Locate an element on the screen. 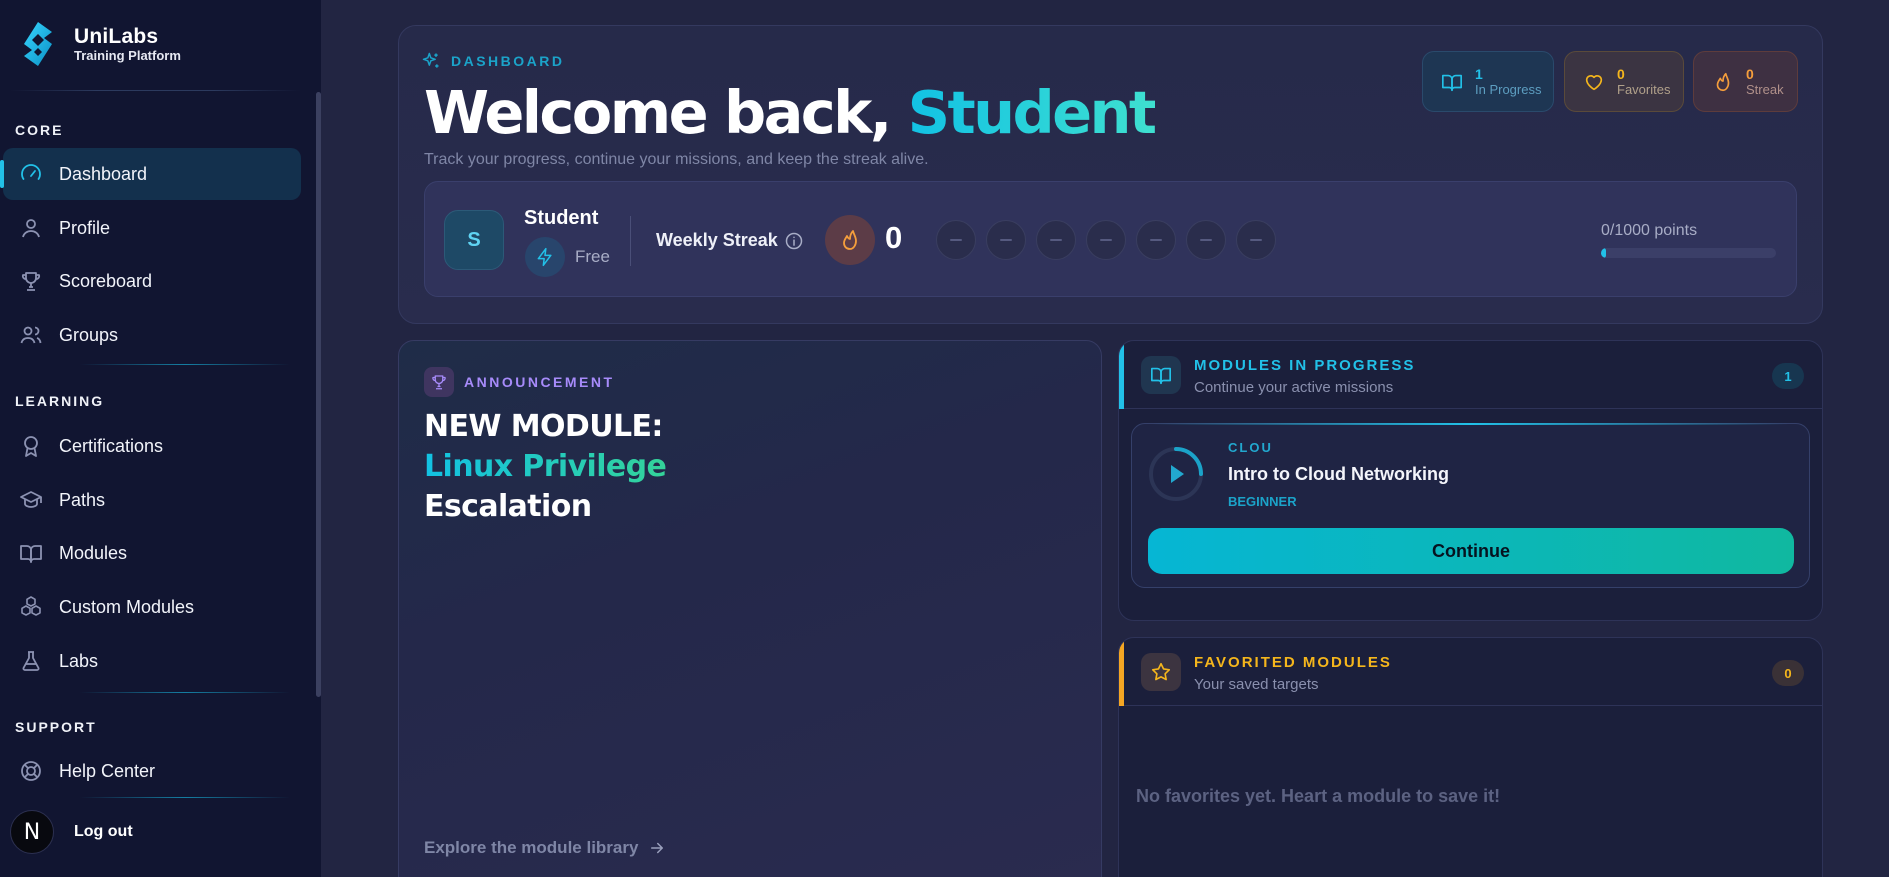 This screenshot has height=877, width=1889. logout-label: Log out is located at coordinates (103, 831).